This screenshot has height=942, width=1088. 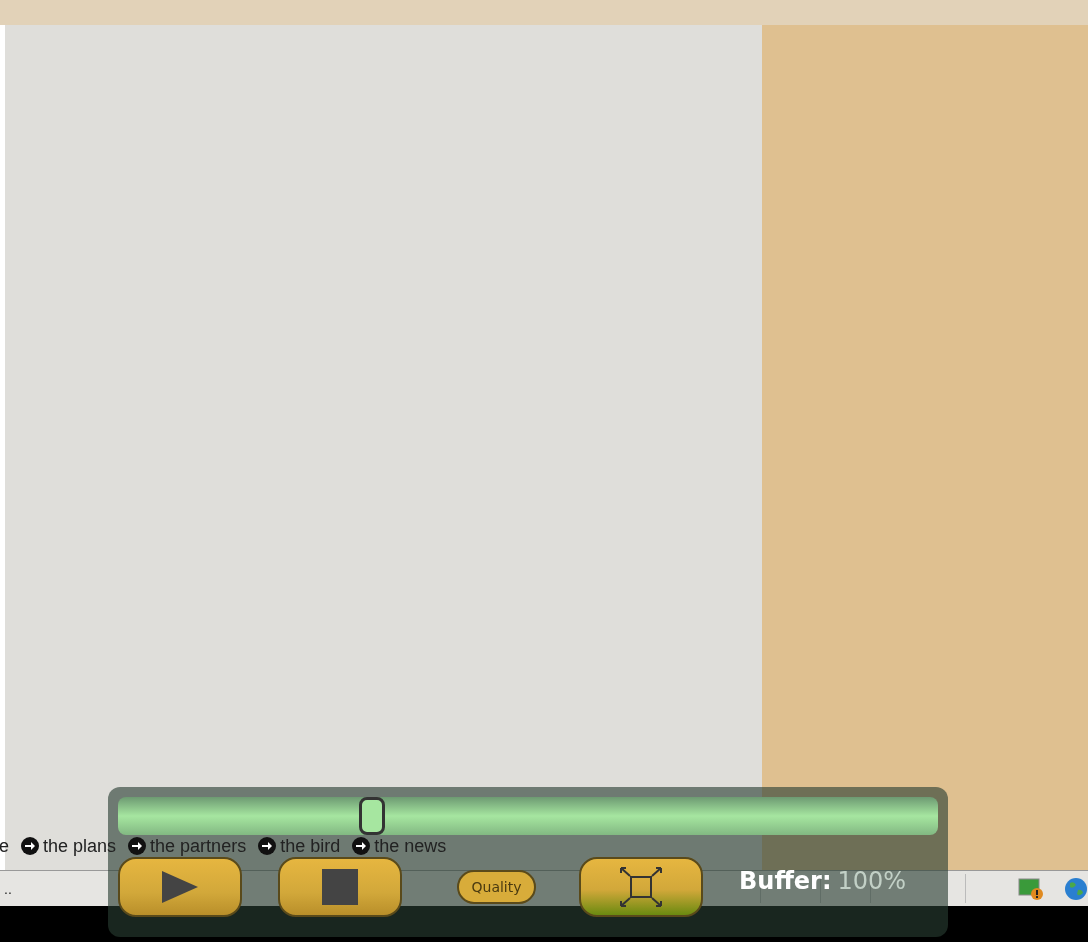 I want to click on nav-link: the bird, so click(x=310, y=846).